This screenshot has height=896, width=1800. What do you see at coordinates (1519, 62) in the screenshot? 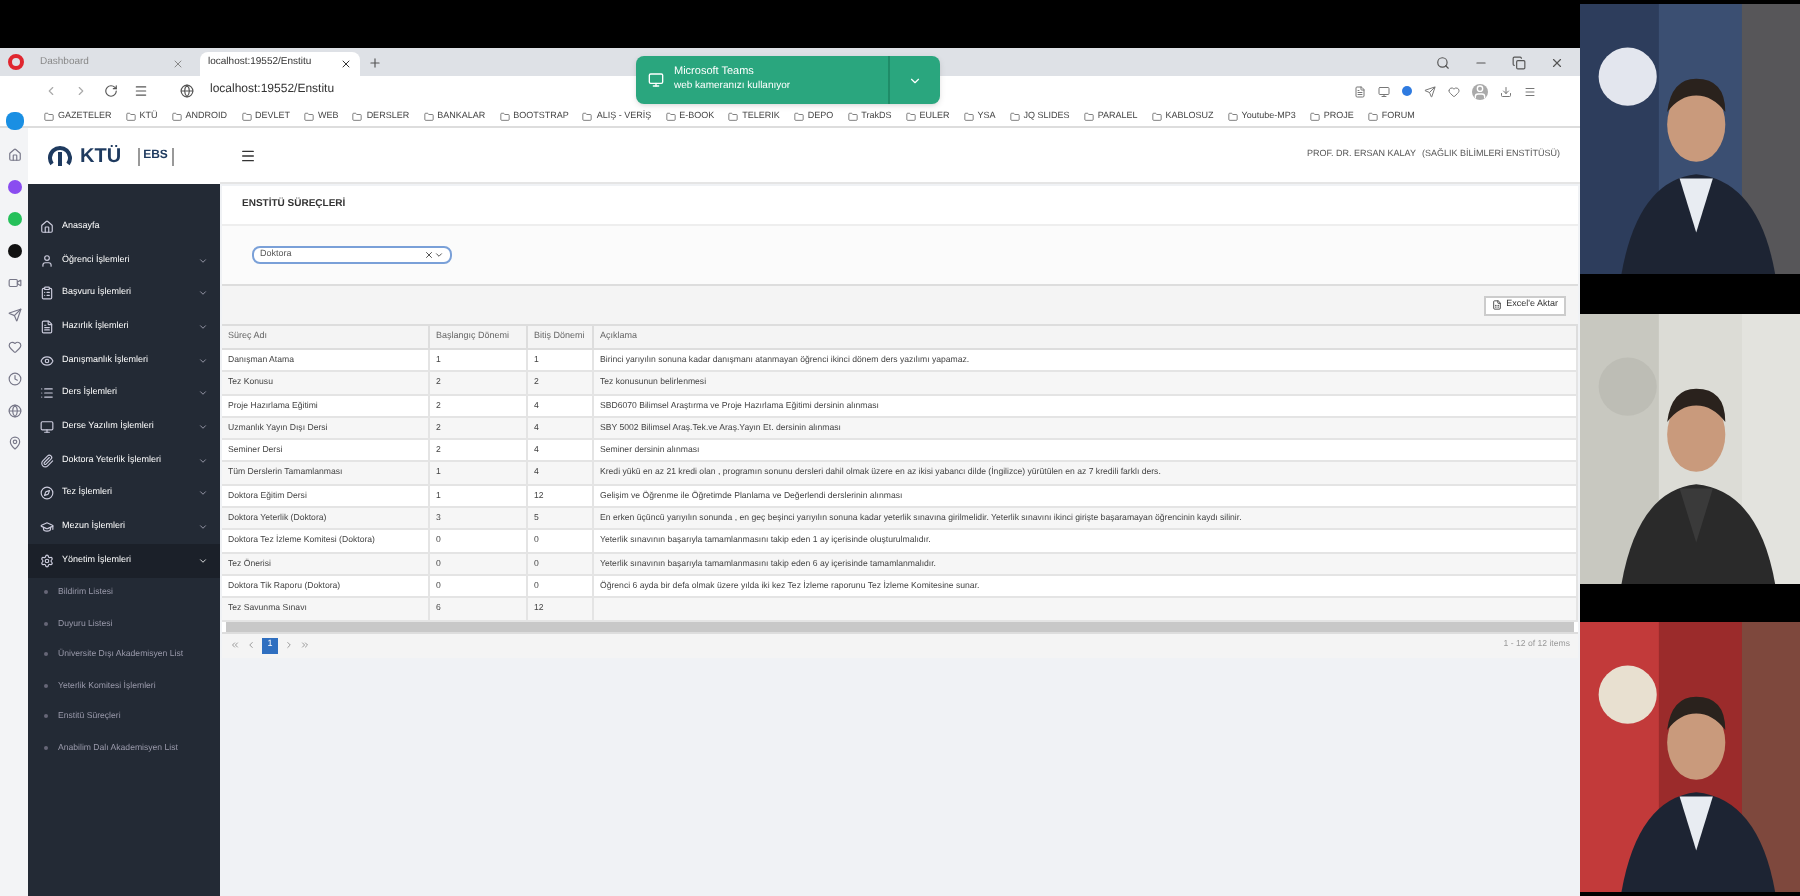
I see `restore-icon` at bounding box center [1519, 62].